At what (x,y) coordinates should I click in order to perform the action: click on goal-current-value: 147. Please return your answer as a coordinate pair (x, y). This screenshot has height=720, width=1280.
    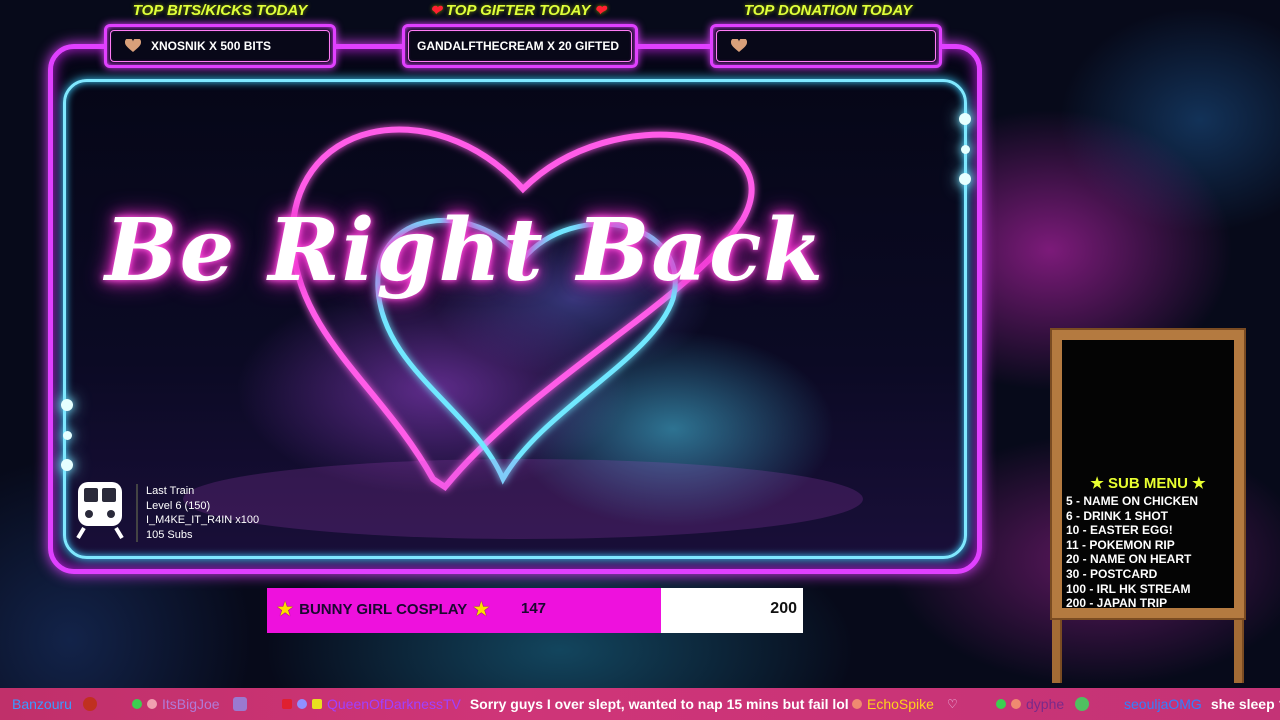
    Looking at the image, I should click on (534, 608).